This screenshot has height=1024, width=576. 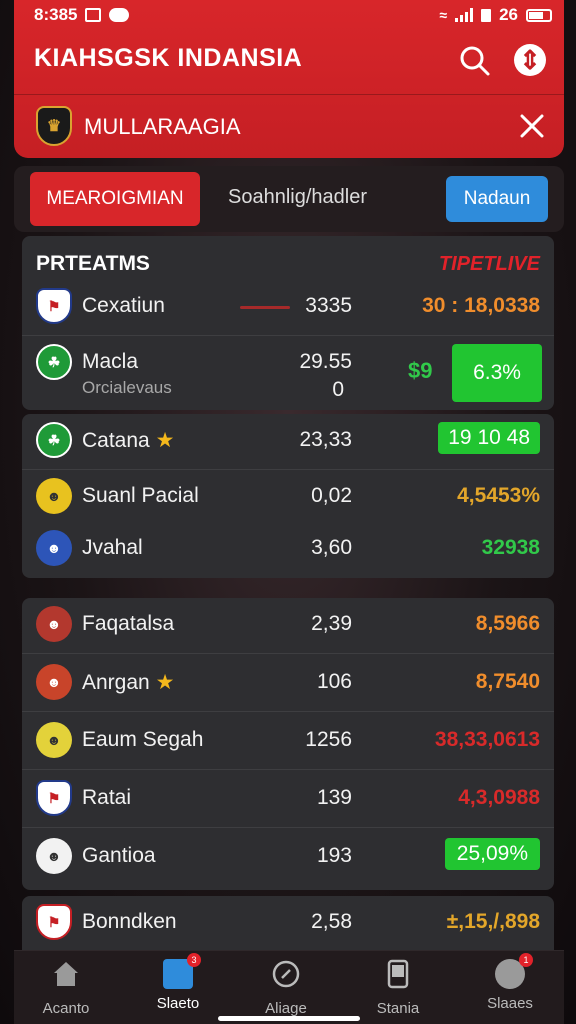 I want to click on nav-label: Slaaes, so click(x=510, y=1003).